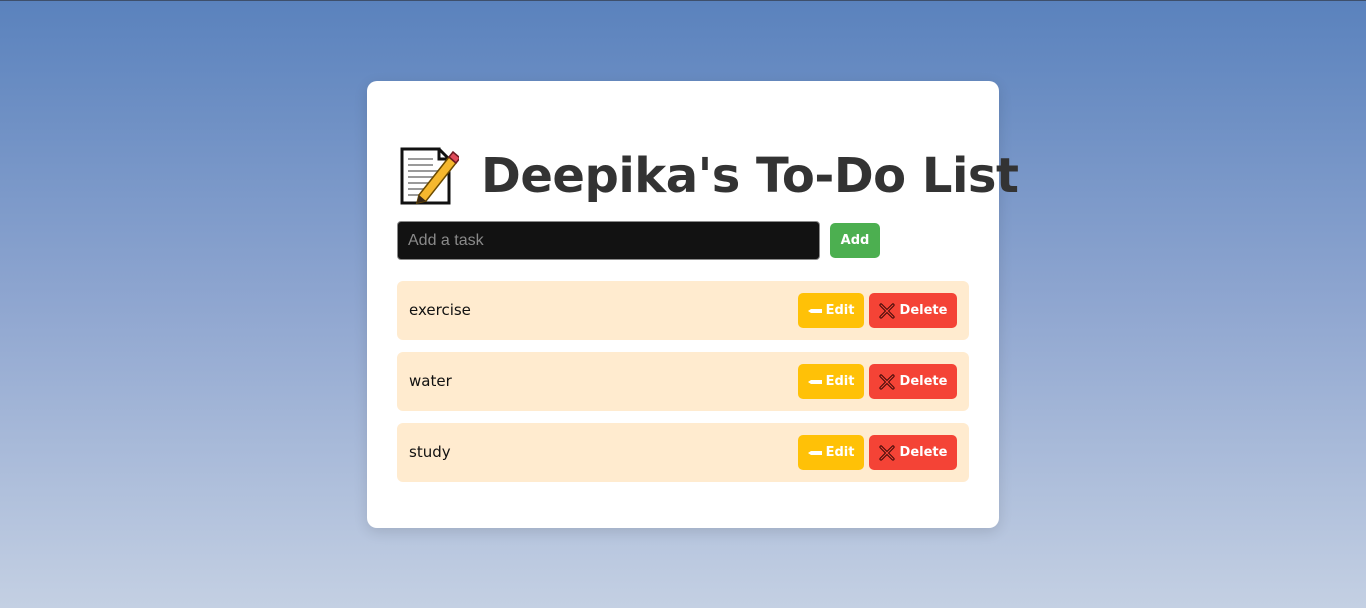 The image size is (1366, 608). What do you see at coordinates (608, 240) in the screenshot?
I see `task-input` at bounding box center [608, 240].